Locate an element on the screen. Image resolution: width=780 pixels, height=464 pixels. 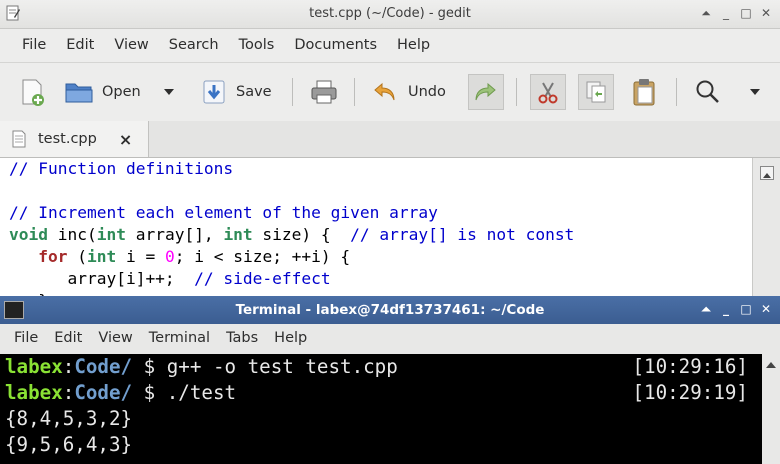
menu-tools: Tools is located at coordinates (257, 45).